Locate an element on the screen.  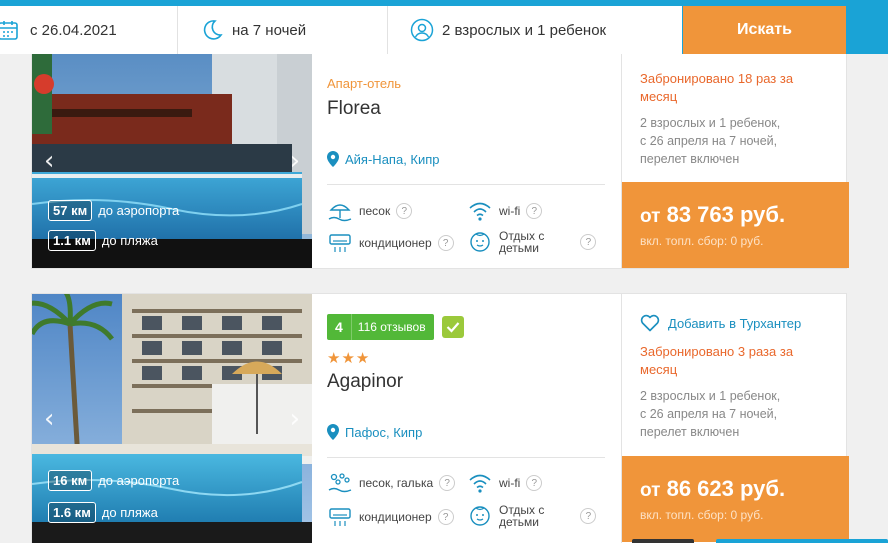
heart-icon is located at coordinates (650, 323).